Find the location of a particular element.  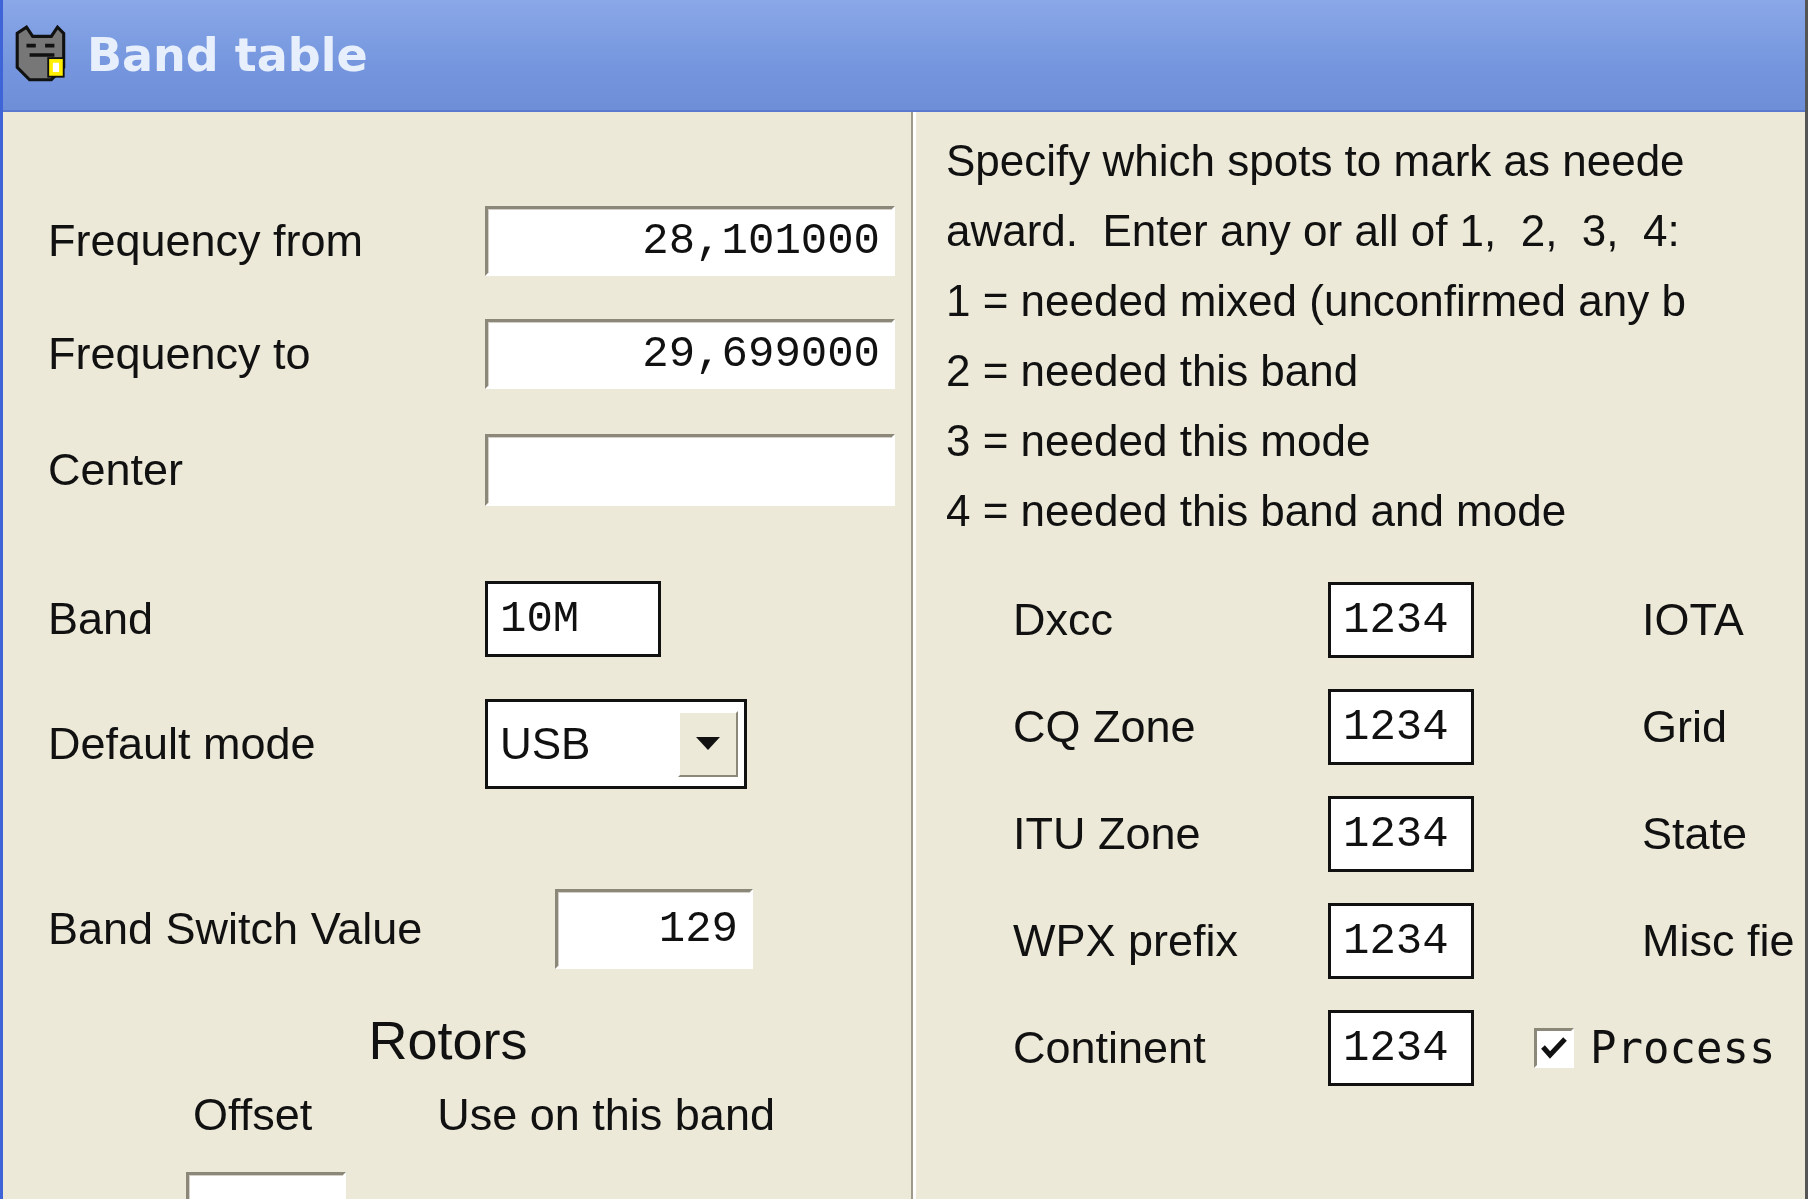

checkmark-icon is located at coordinates (1554, 1047).